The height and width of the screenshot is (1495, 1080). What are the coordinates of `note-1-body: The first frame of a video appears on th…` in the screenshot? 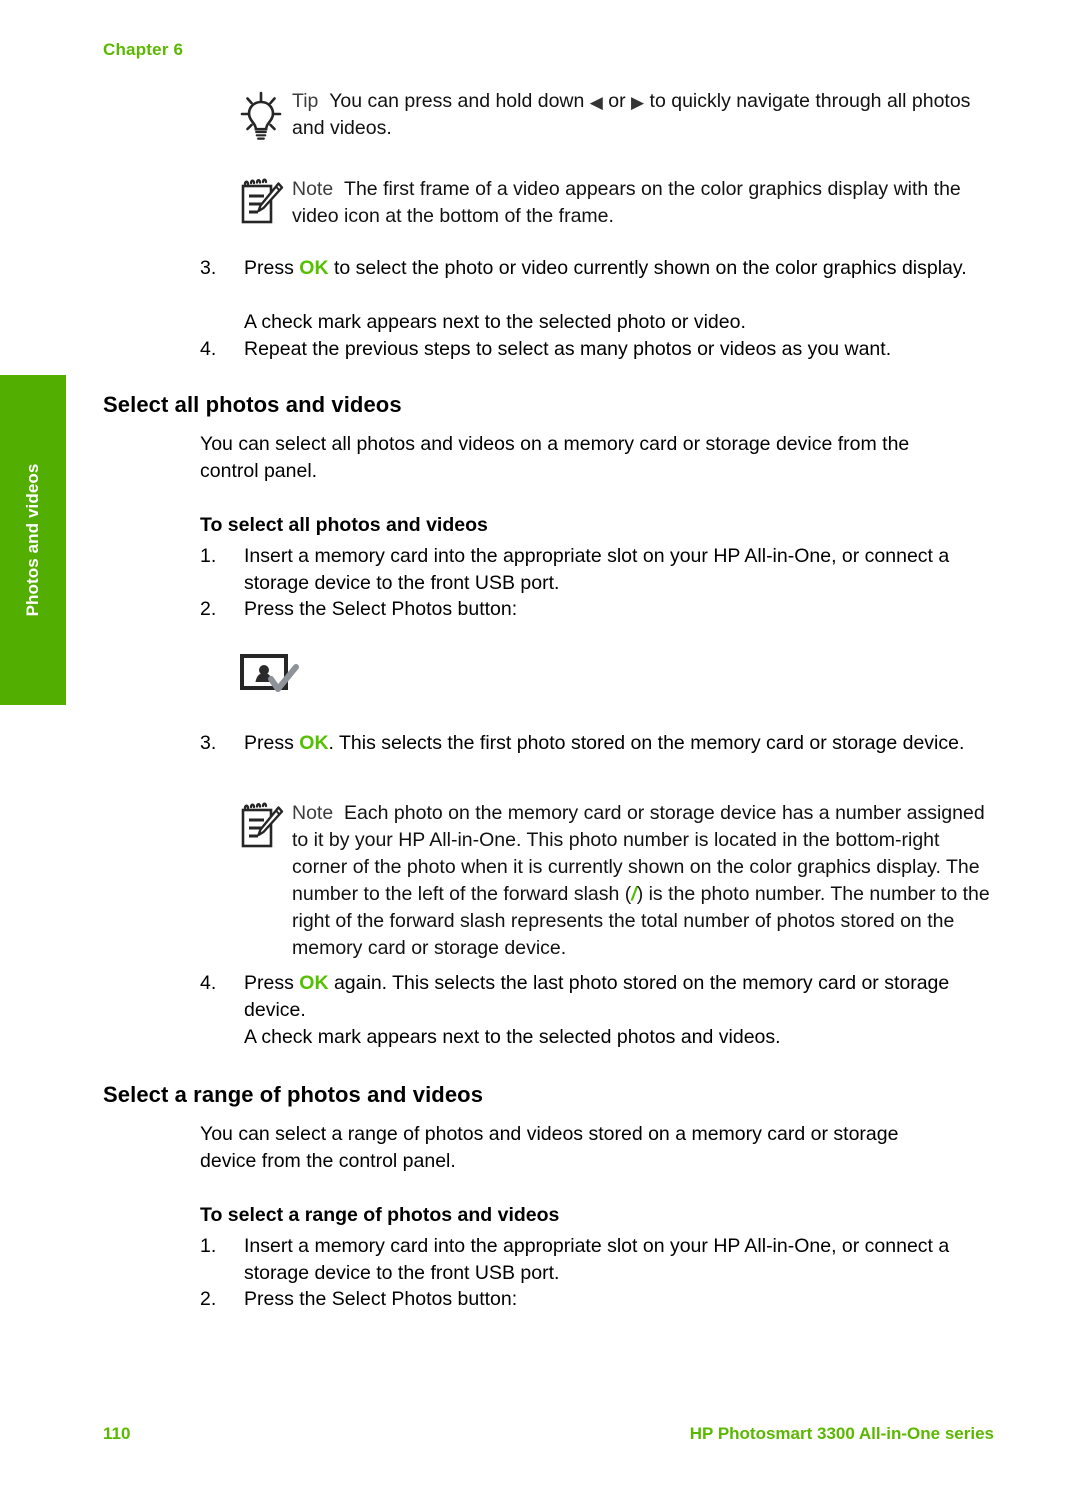 It's located at (626, 202).